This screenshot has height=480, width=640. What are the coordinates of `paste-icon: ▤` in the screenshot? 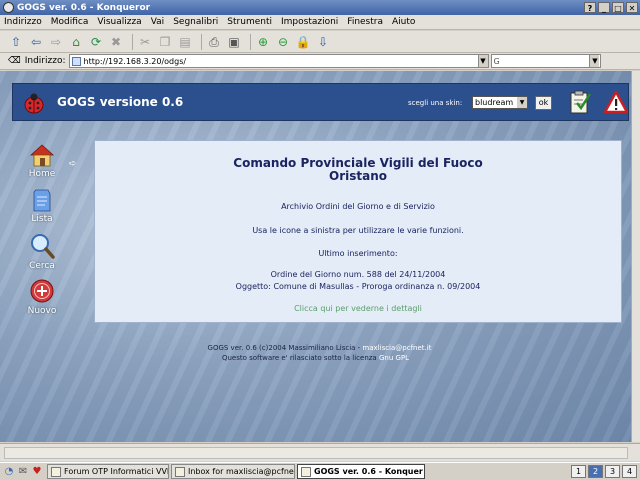 It's located at (185, 42).